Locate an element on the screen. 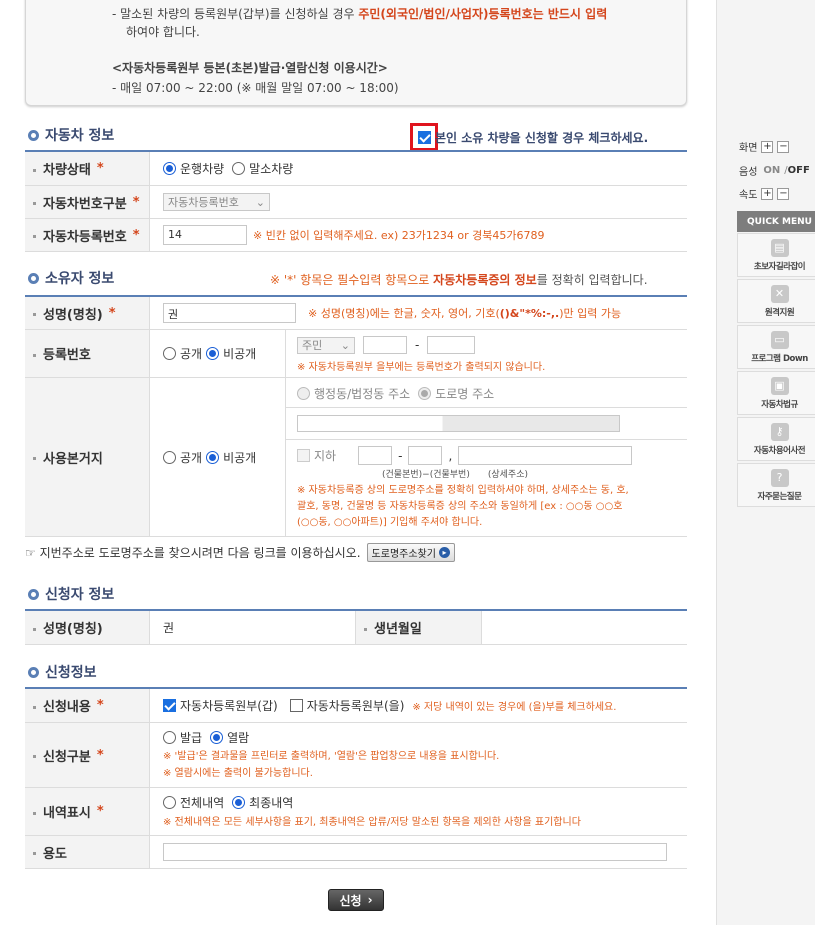 The height and width of the screenshot is (925, 815). id-type-select: 주민 ⌄ is located at coordinates (326, 345).